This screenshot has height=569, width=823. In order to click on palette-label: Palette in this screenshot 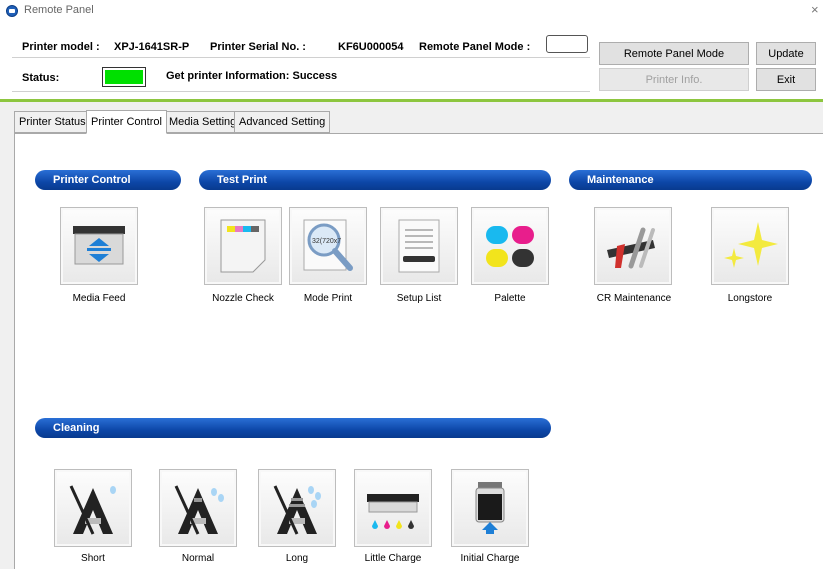, I will do `click(510, 298)`.